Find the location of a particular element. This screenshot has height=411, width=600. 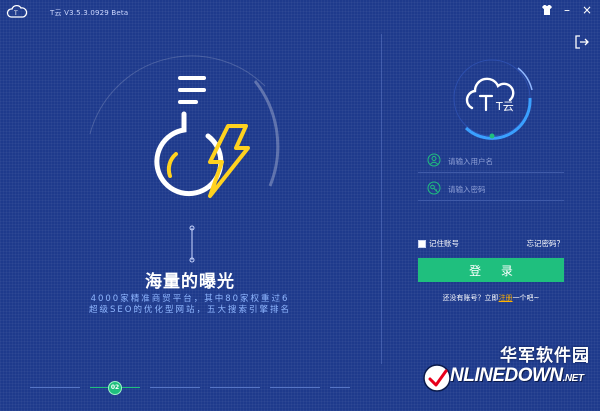

user-icon is located at coordinates (434, 160).